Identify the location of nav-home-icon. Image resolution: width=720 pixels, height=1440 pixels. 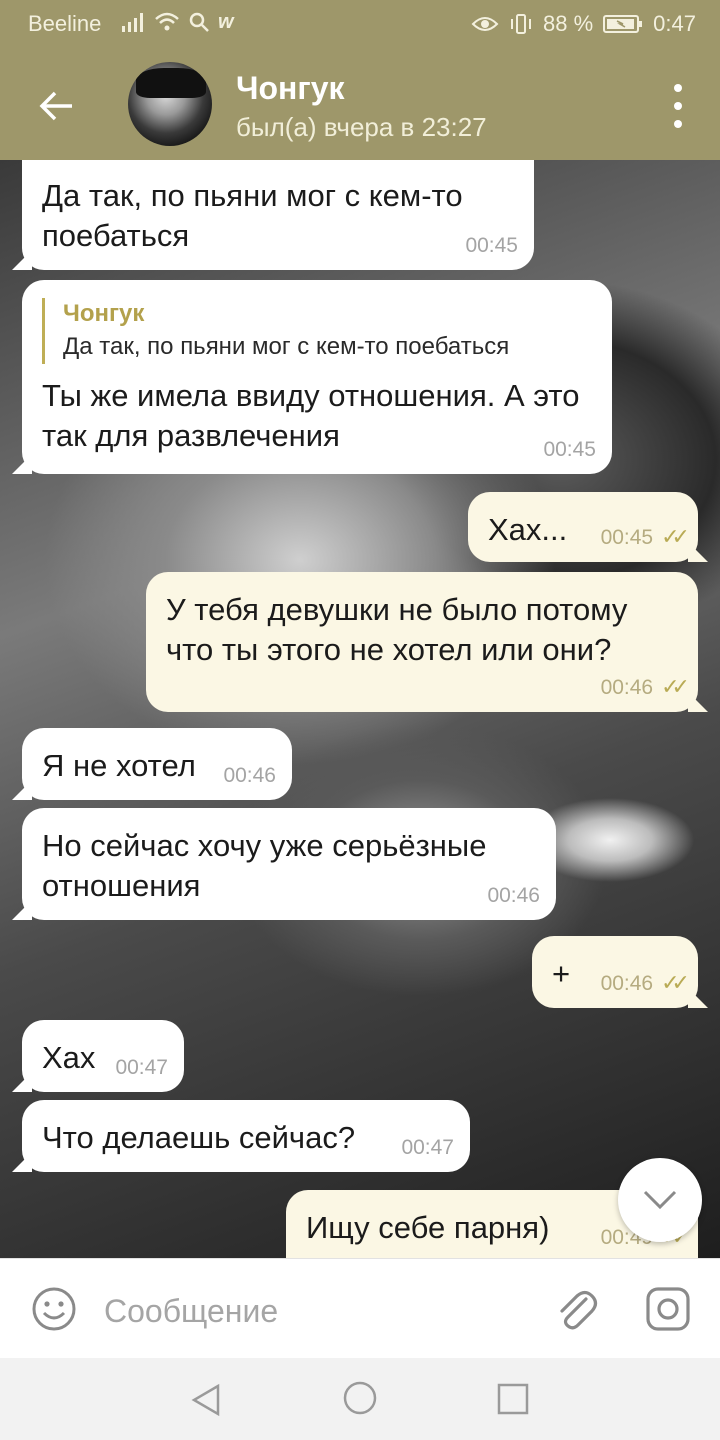
(360, 1398).